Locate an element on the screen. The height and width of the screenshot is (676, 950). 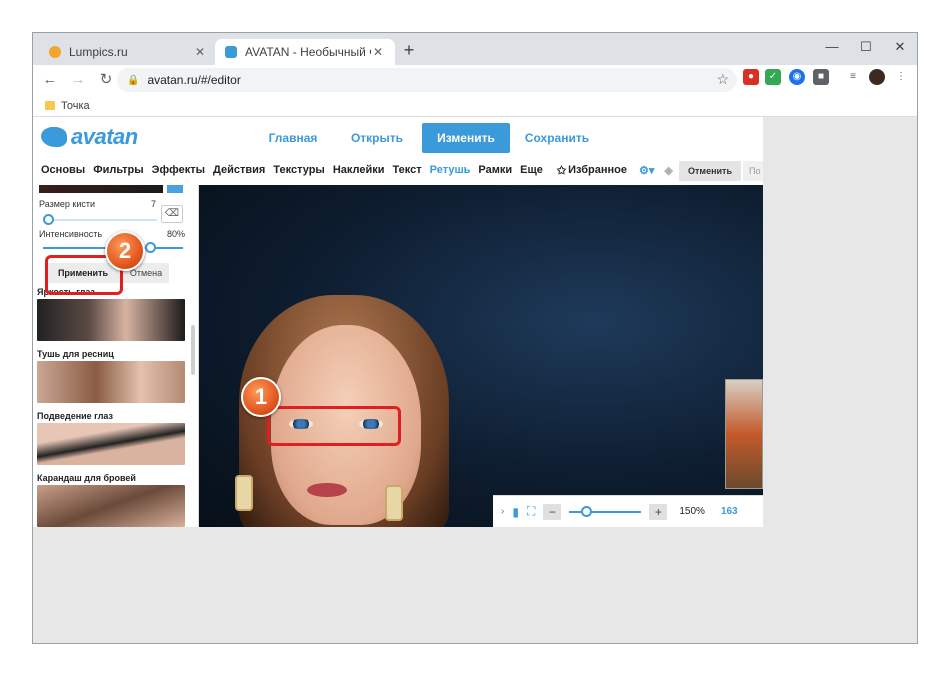
menu-more: Еще is located at coordinates (531, 170).